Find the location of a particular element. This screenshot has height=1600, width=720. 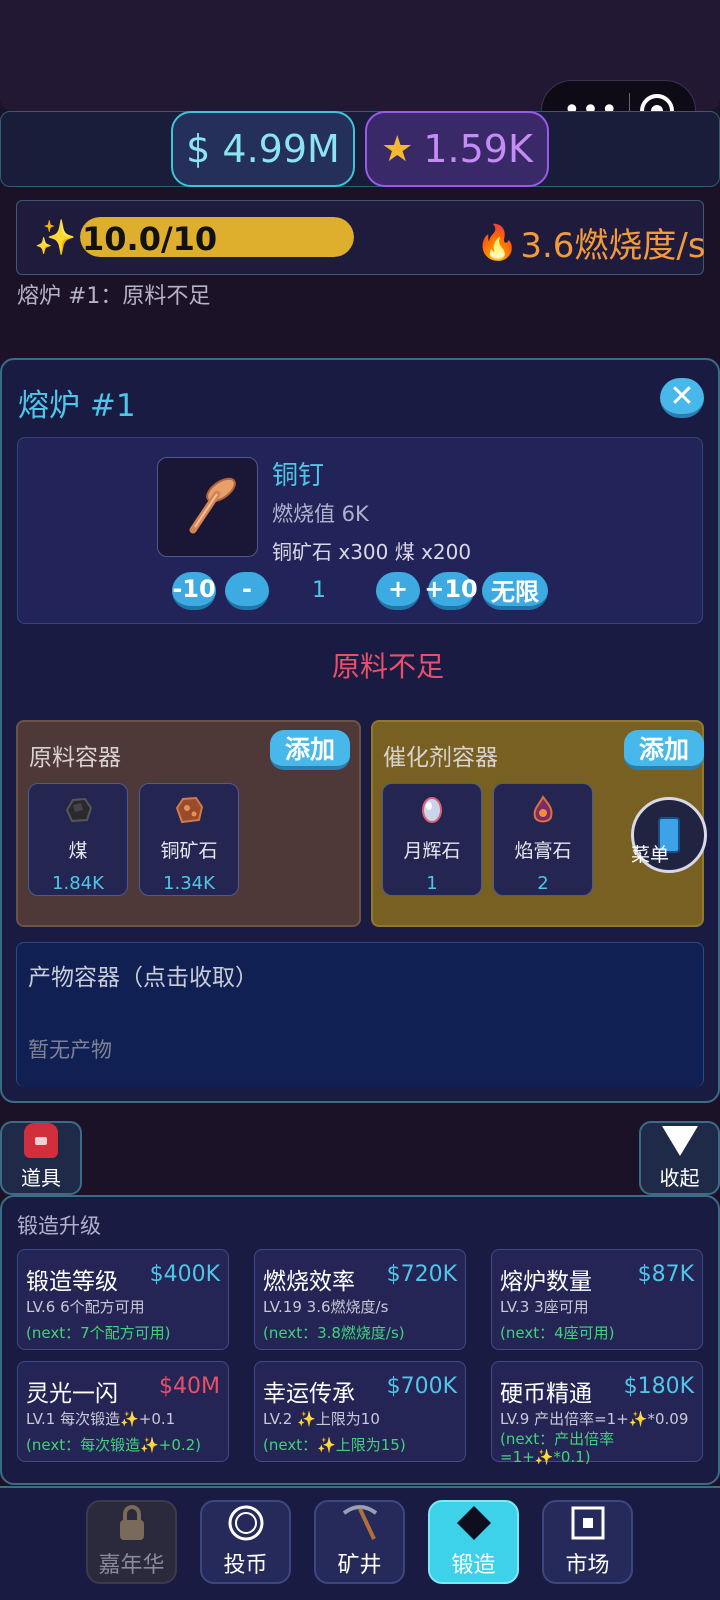

sparkle-icon: ✨ is located at coordinates (55, 238).